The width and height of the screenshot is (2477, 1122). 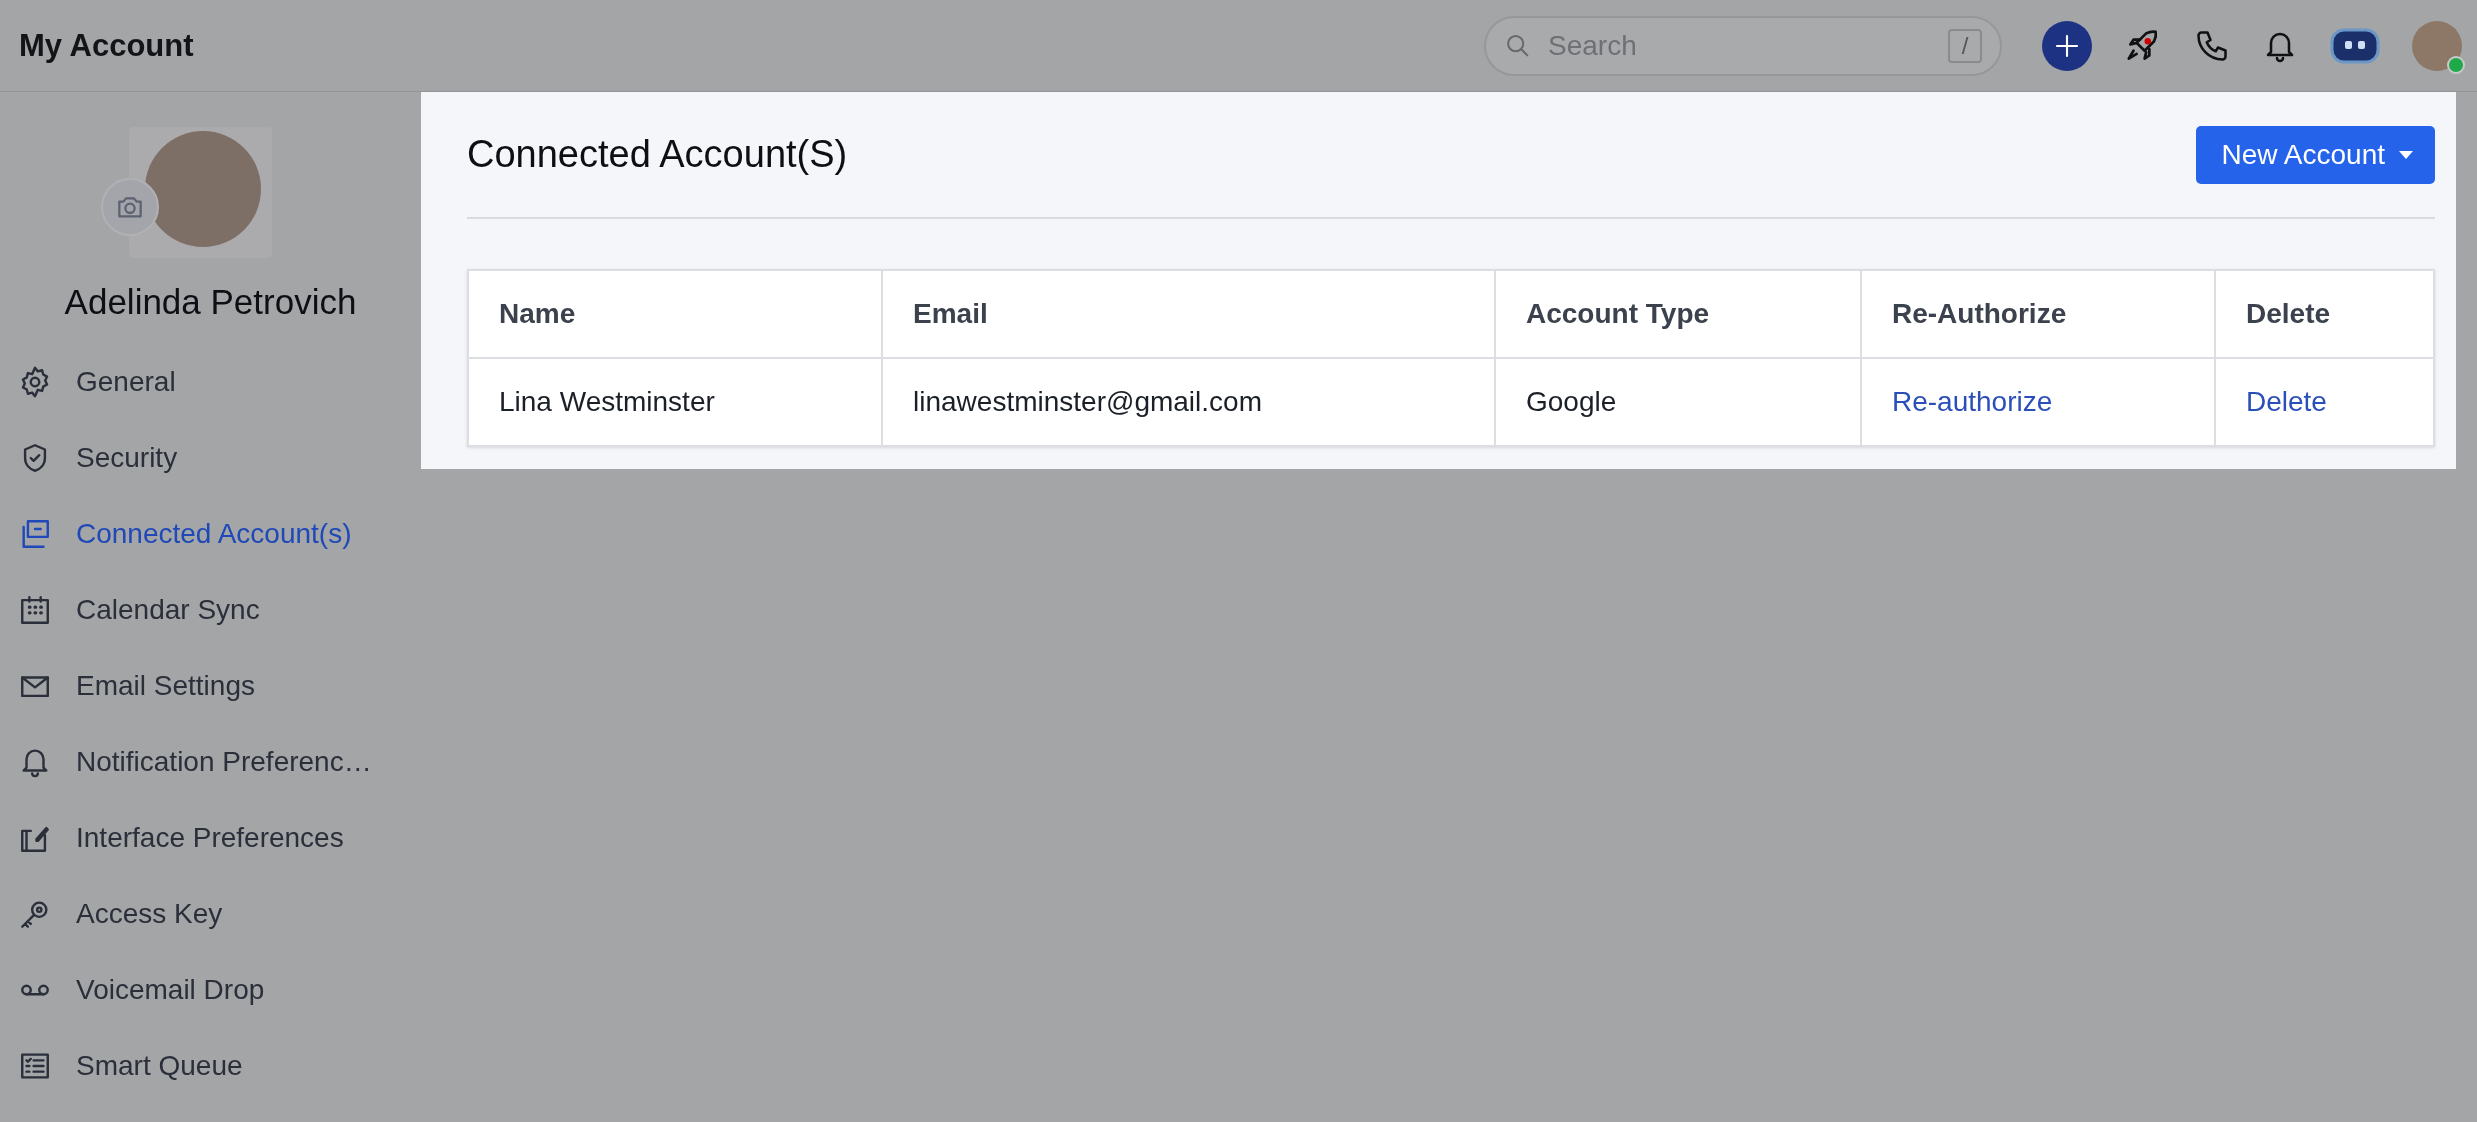 What do you see at coordinates (657, 154) in the screenshot?
I see `panel-title: Connected Account(S)` at bounding box center [657, 154].